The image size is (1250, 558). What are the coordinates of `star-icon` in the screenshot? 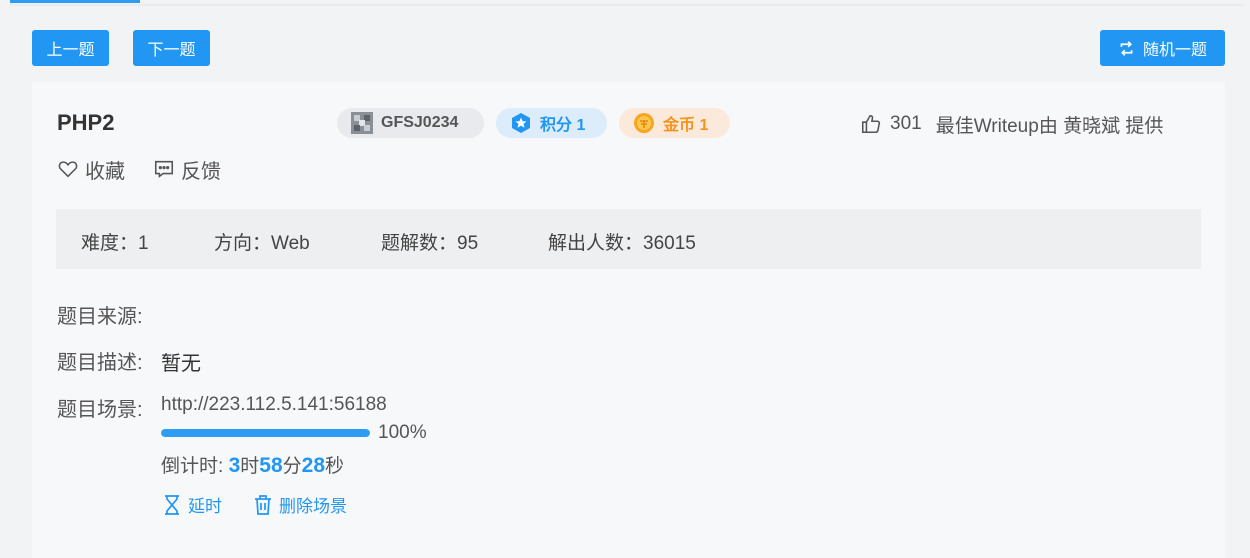 It's located at (521, 123).